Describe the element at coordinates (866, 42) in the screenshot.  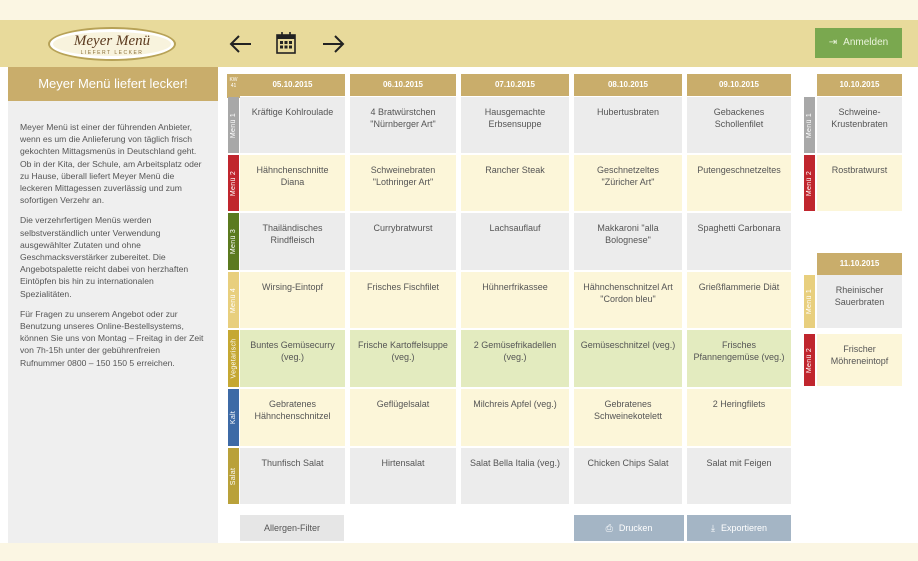
I see `login-label: Anmelden` at that location.